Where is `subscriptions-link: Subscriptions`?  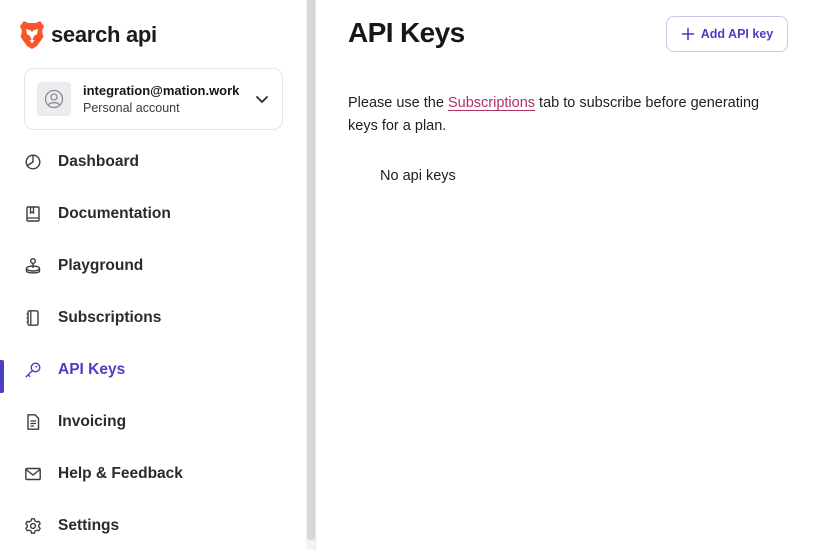 subscriptions-link: Subscriptions is located at coordinates (491, 103).